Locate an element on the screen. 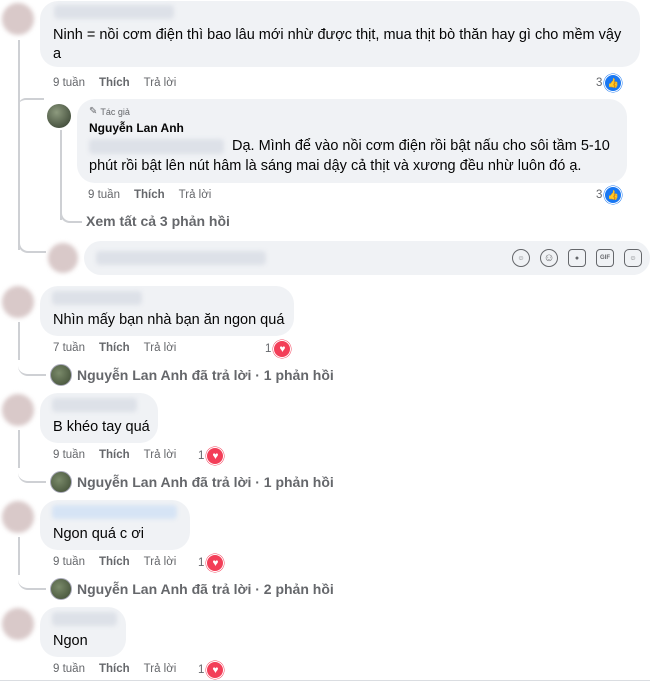 The height and width of the screenshot is (682, 650). author-reply-actions: 9 tuần Thích Trả lời is located at coordinates (149, 195).